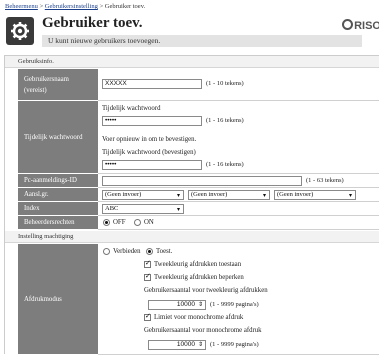 Image resolution: width=379 pixels, height=355 pixels. Describe the element at coordinates (234, 304) in the screenshot. I see `color-count-hint: (1 - 9999 pagina's)` at that location.